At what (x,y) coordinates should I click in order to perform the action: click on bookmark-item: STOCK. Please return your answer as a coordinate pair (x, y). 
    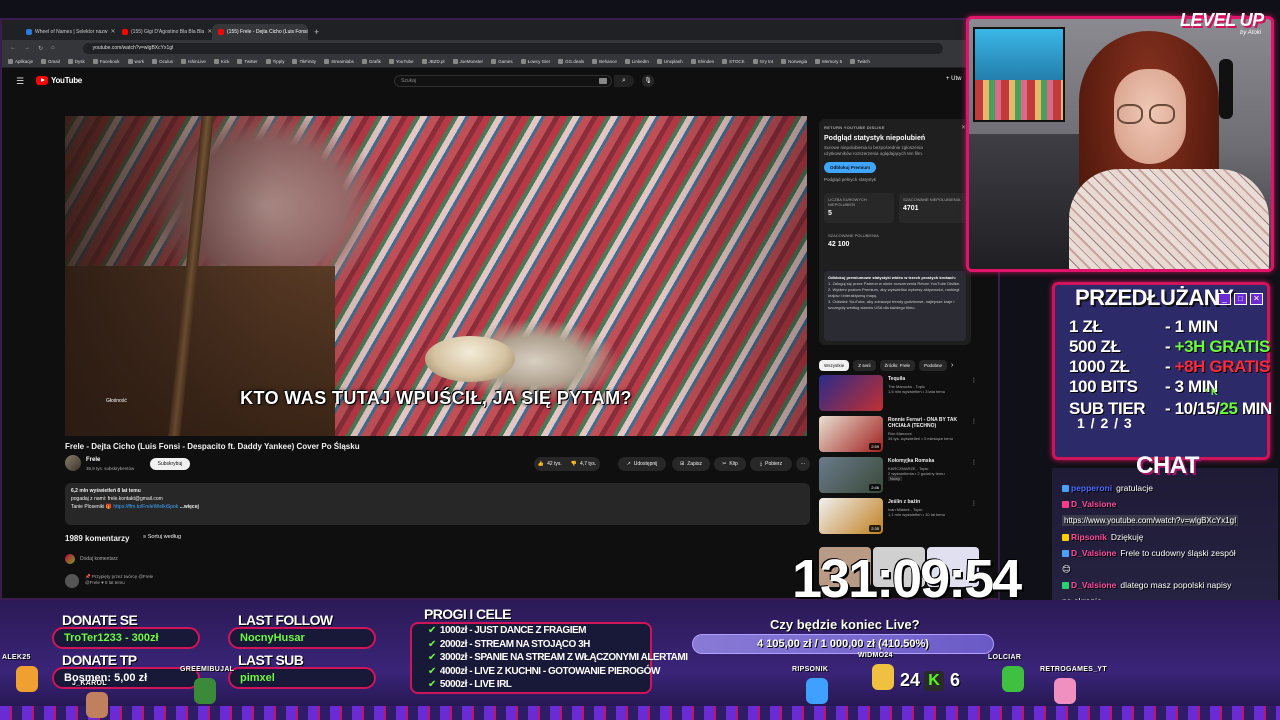
    Looking at the image, I should click on (733, 61).